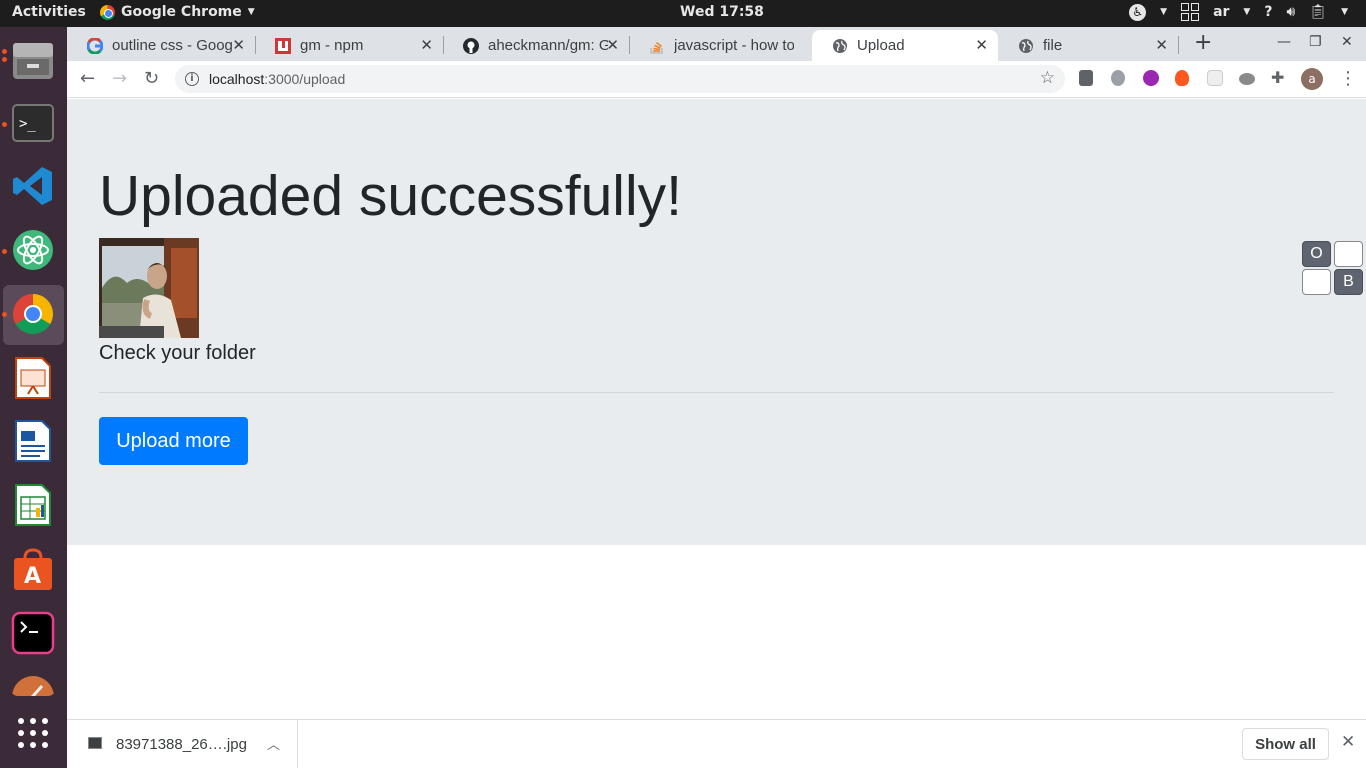 Image resolution: width=1366 pixels, height=768 pixels. What do you see at coordinates (33, 60) in the screenshot?
I see `files-icon` at bounding box center [33, 60].